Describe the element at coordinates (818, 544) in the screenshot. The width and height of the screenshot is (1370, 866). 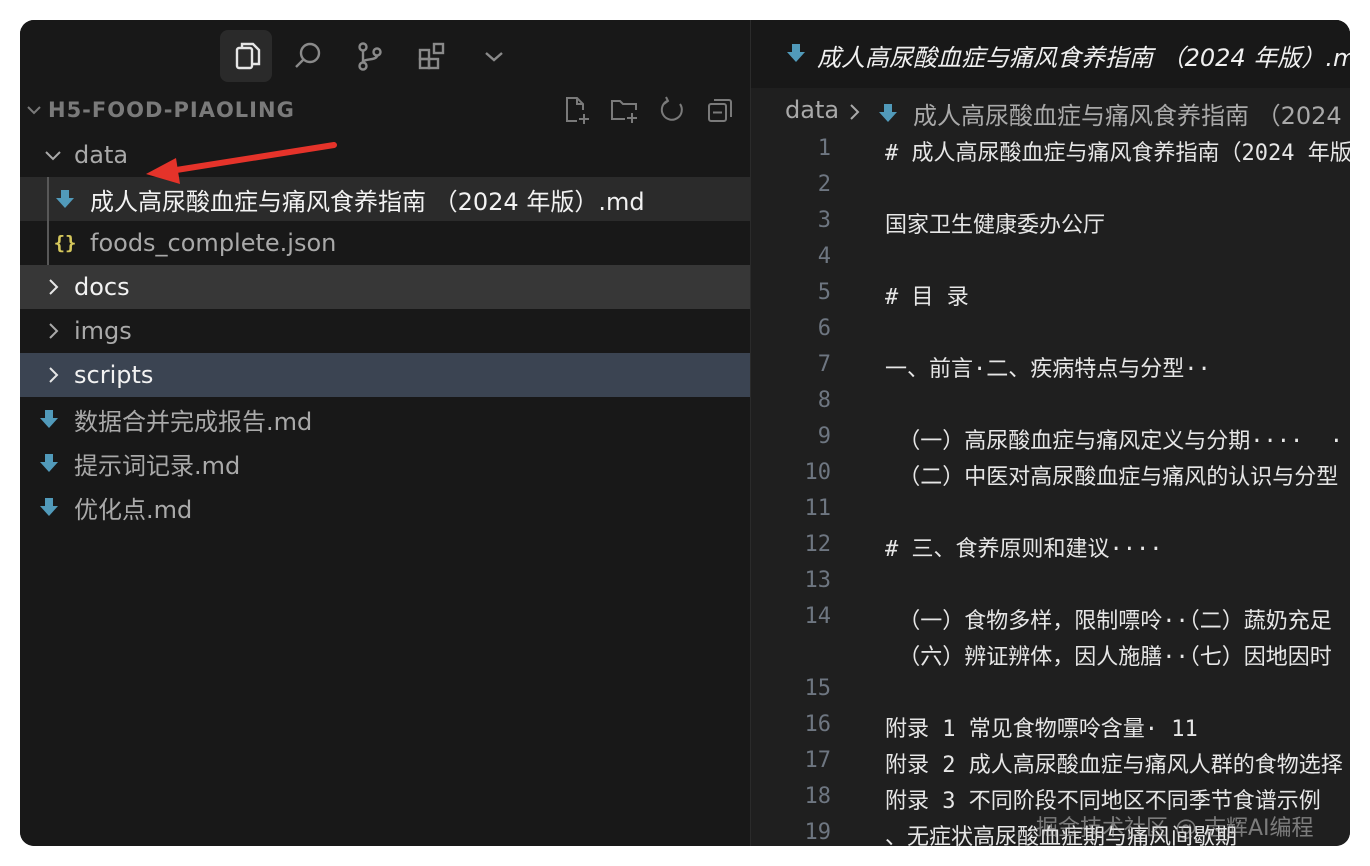
I see `line-number: 12` at that location.